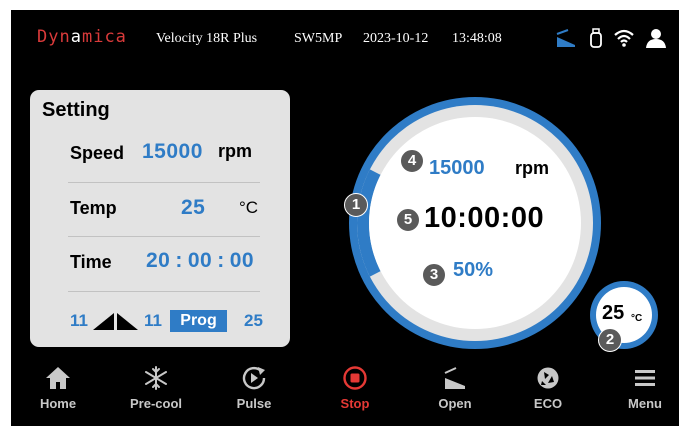 This screenshot has width=689, height=432. What do you see at coordinates (645, 394) in the screenshot?
I see `nav-menu: Menu` at bounding box center [645, 394].